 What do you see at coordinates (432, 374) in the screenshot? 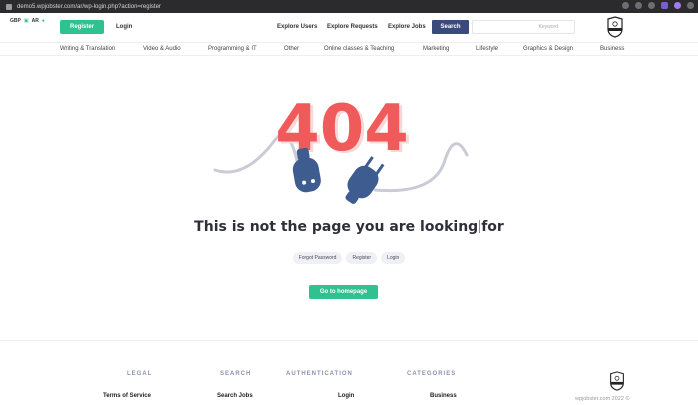
I see `footer-heading-categories: CATEGORIES` at bounding box center [432, 374].